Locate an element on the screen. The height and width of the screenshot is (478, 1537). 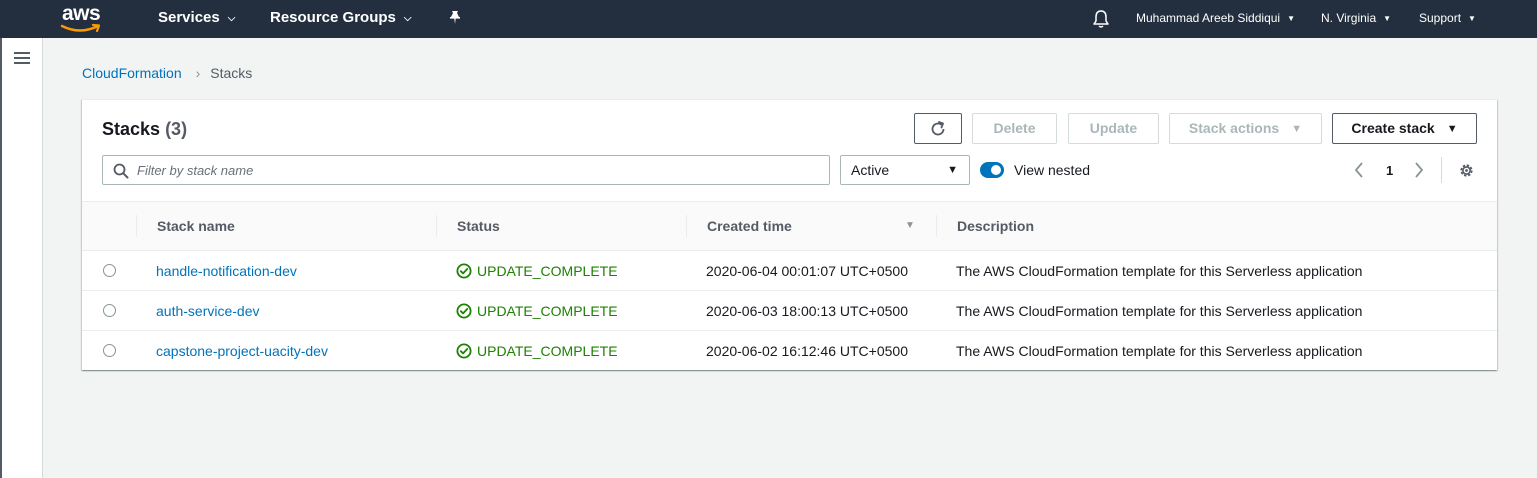
column-header-description: Description is located at coordinates (995, 226).